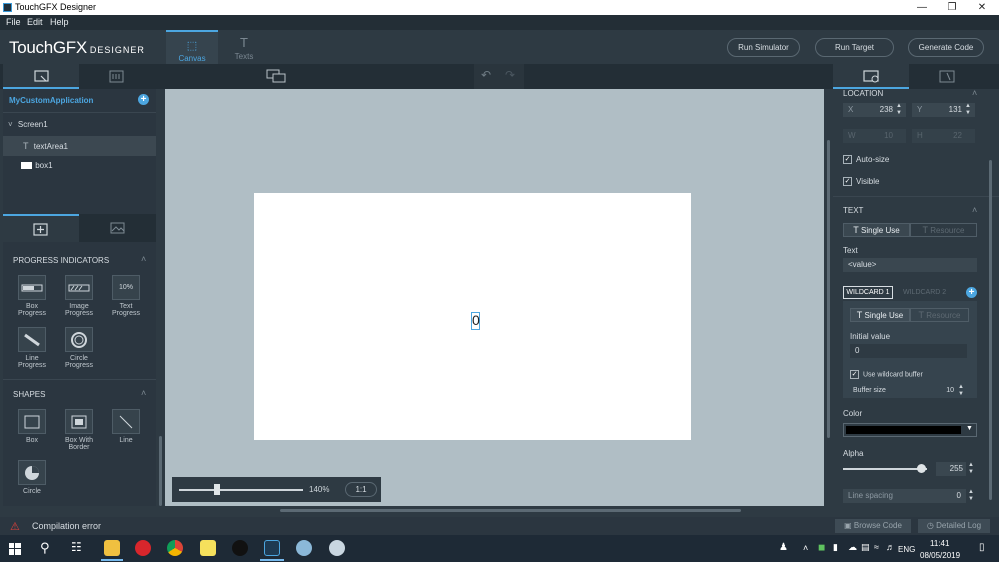 This screenshot has height=562, width=999. I want to click on properties-scrollbar, so click(990, 330).